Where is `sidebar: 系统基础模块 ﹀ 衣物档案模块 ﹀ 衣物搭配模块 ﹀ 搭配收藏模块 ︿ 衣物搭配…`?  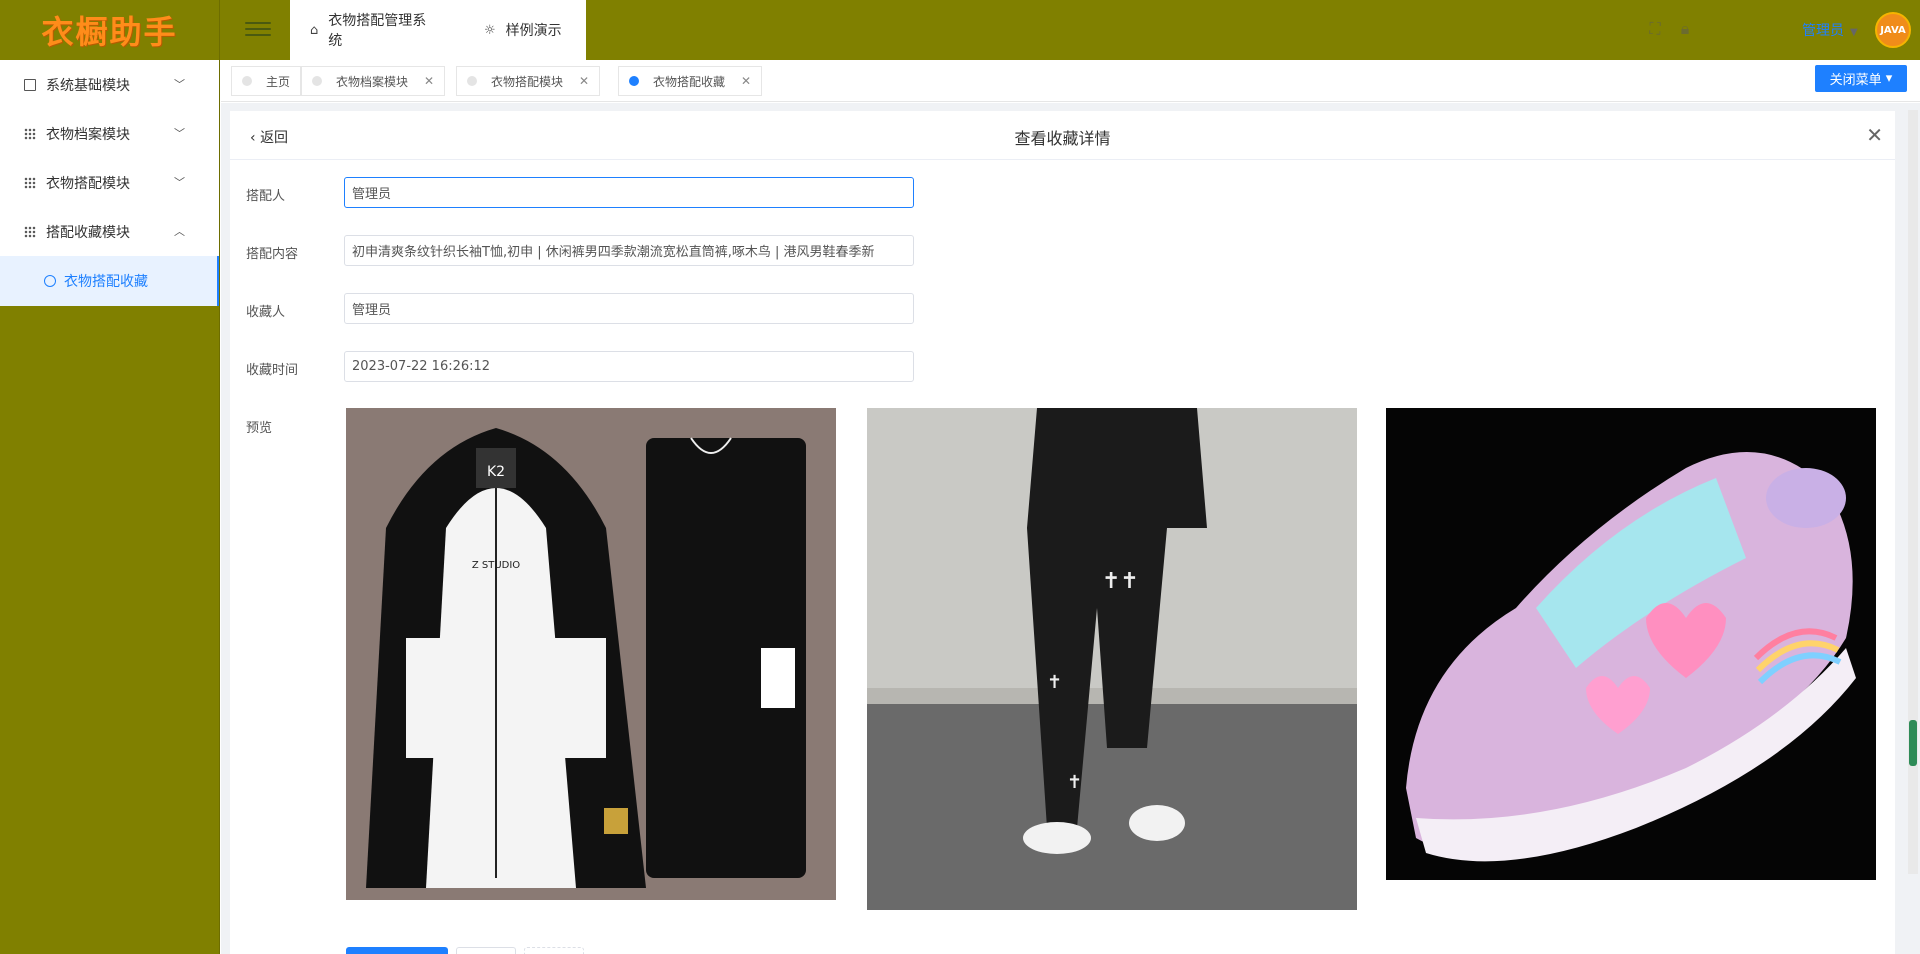 sidebar: 系统基础模块 ﹀ 衣物档案模块 ﹀ 衣物搭配模块 ﹀ 搭配收藏模块 ︿ 衣物搭配… is located at coordinates (110, 507).